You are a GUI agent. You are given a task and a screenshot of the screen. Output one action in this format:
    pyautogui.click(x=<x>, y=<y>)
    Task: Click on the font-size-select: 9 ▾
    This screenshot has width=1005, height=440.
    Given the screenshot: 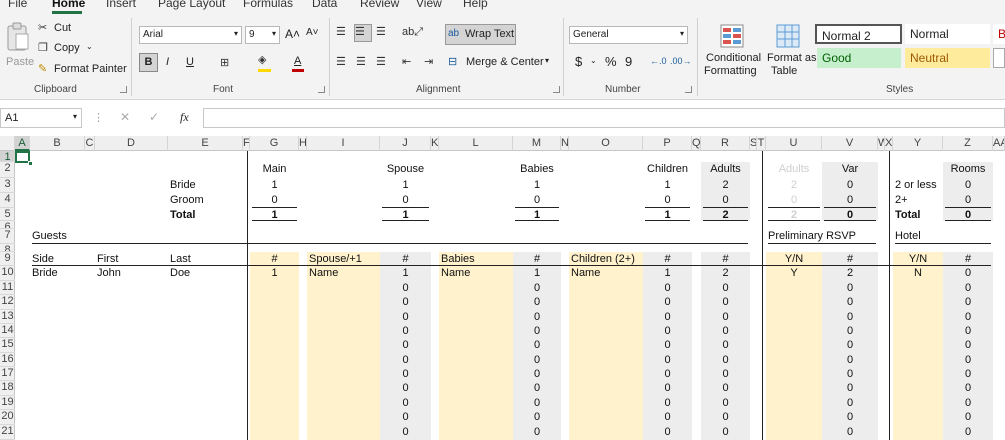 What is the action you would take?
    pyautogui.click(x=262, y=35)
    